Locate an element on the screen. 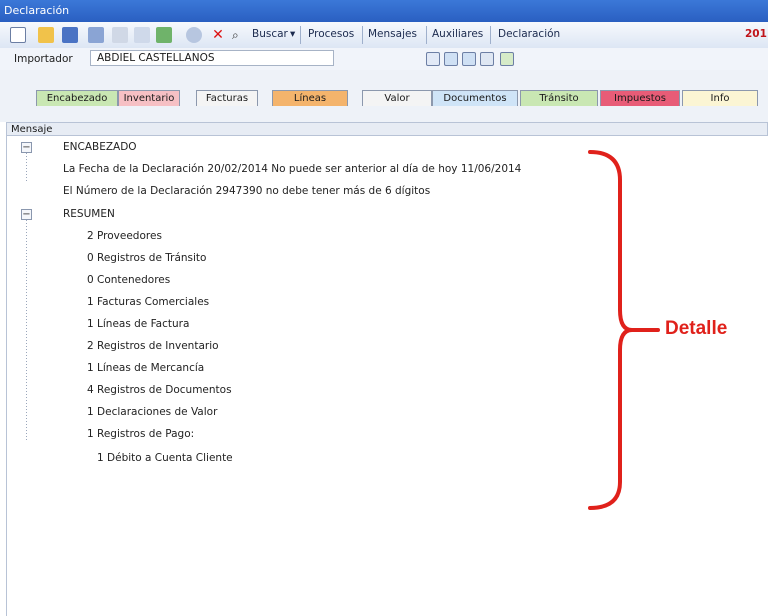 Image resolution: width=768 pixels, height=616 pixels. tab-label: Encabezado is located at coordinates (77, 98).